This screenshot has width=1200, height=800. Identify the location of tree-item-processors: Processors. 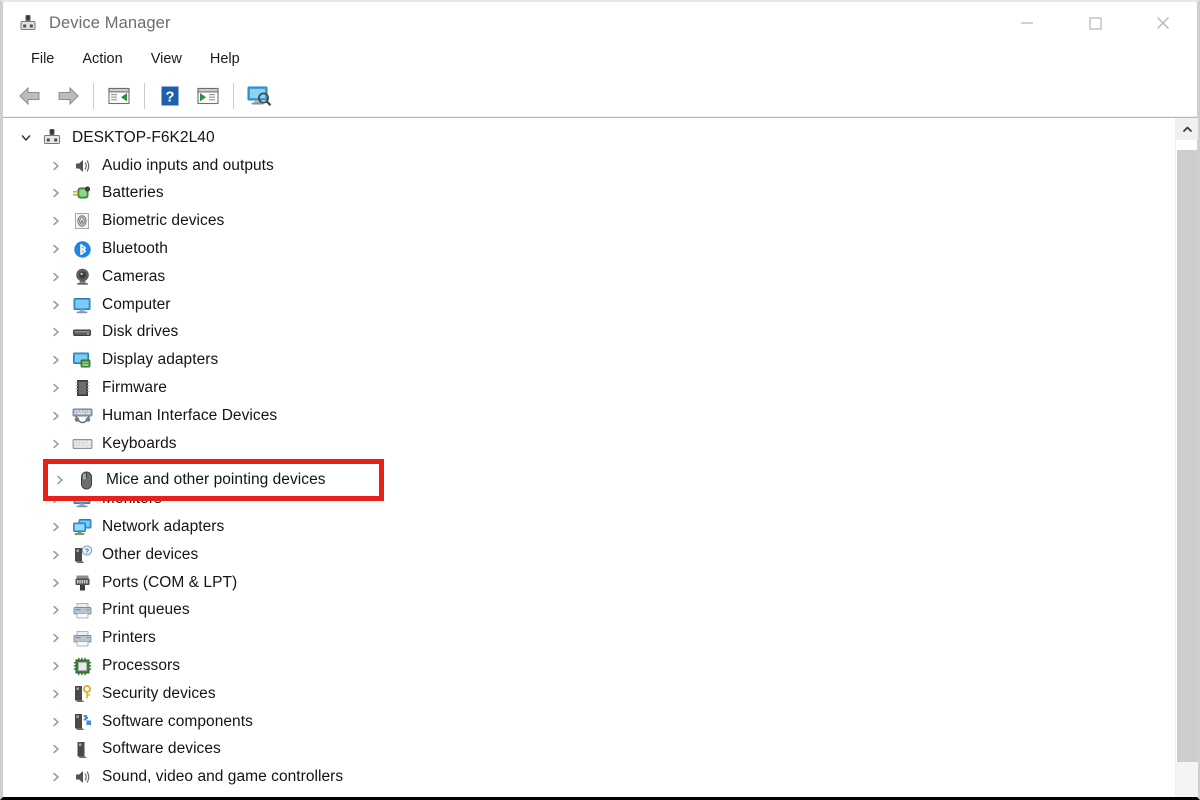
(589, 666).